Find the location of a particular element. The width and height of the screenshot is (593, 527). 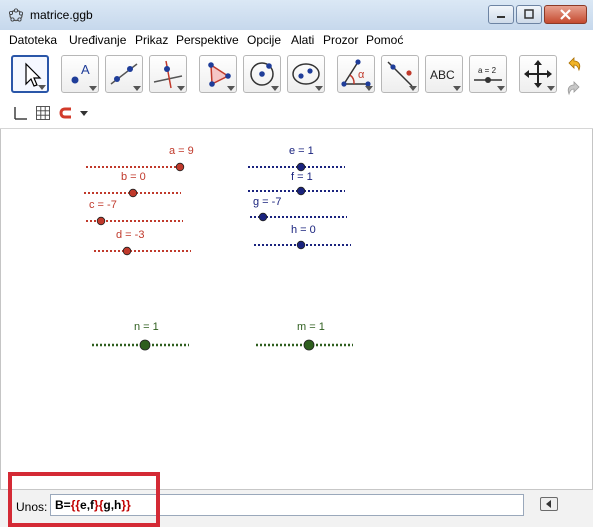

slider-label-m: m = 1 is located at coordinates (311, 327).